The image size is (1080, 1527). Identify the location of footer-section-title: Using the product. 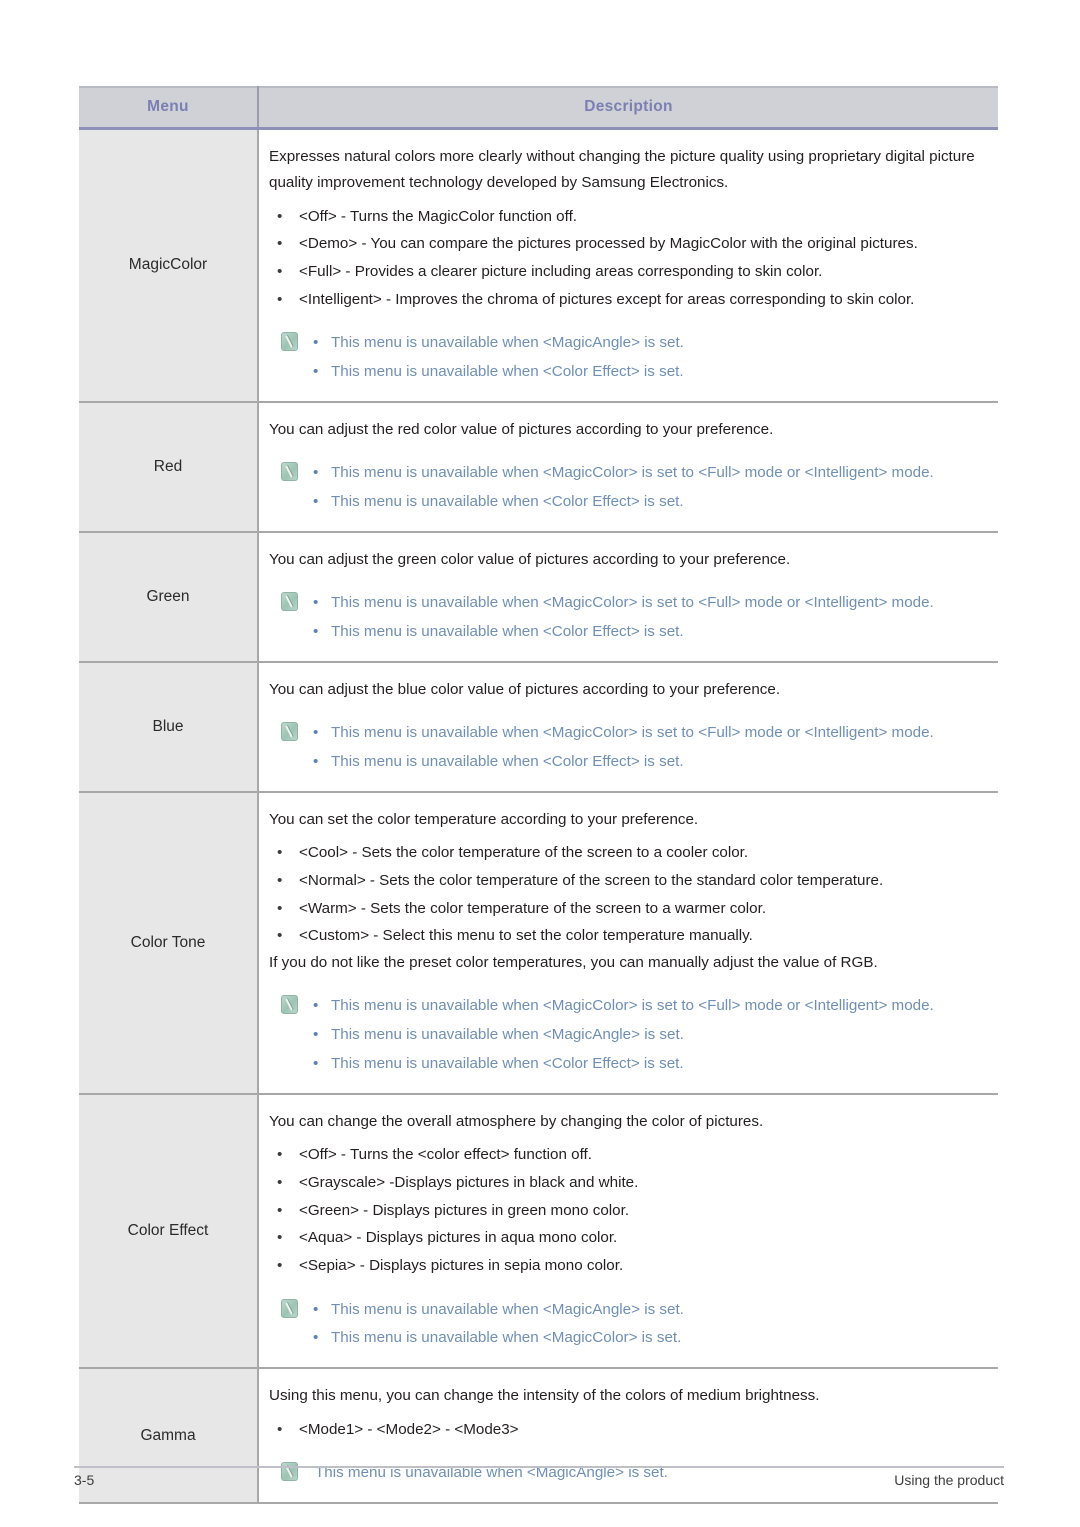
(949, 1480).